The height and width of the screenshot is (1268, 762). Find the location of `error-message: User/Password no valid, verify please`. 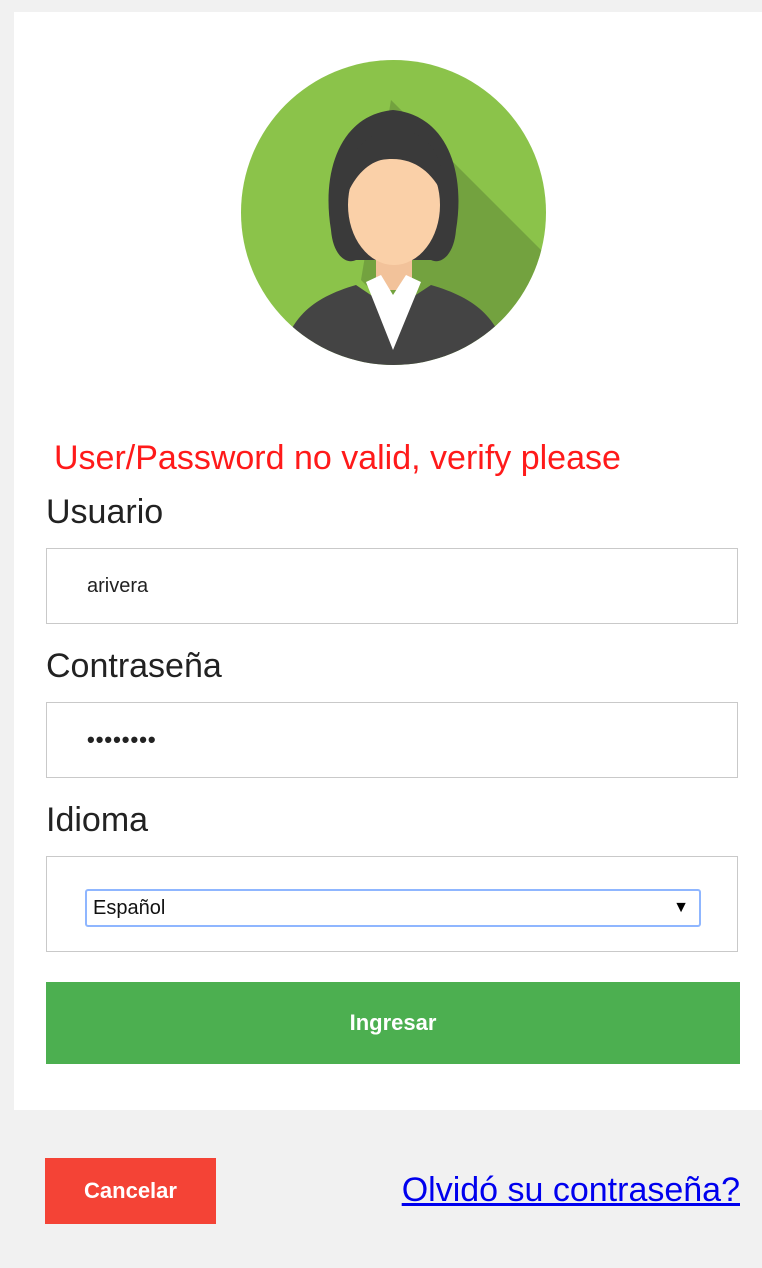

error-message: User/Password no valid, verify please is located at coordinates (337, 458).